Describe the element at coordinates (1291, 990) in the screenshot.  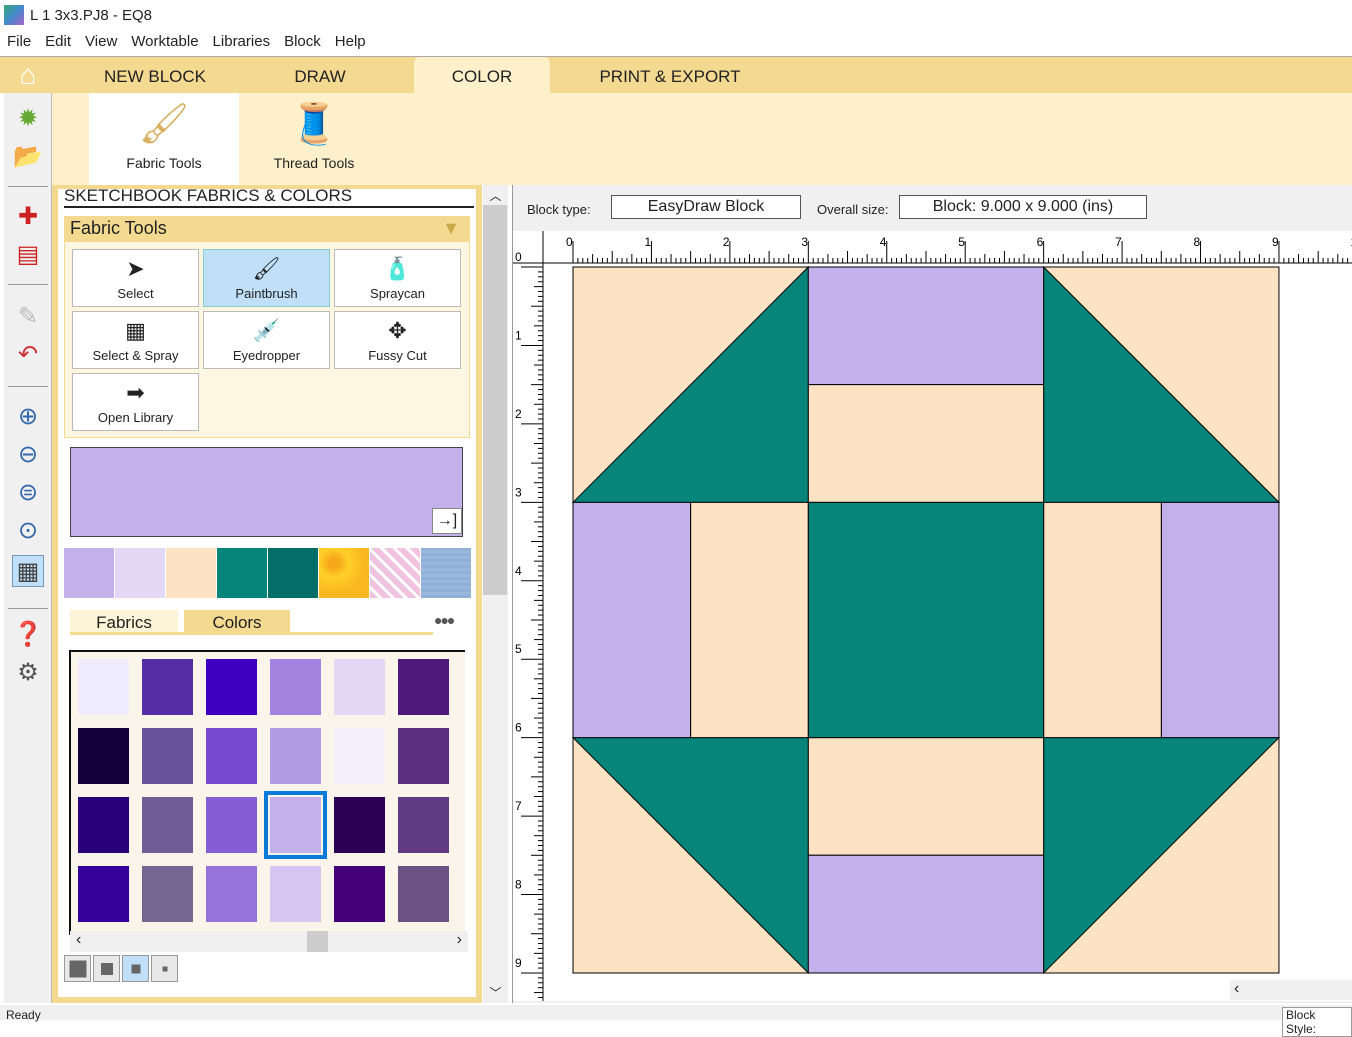
I see `canvas-hscroll: ‹` at that location.